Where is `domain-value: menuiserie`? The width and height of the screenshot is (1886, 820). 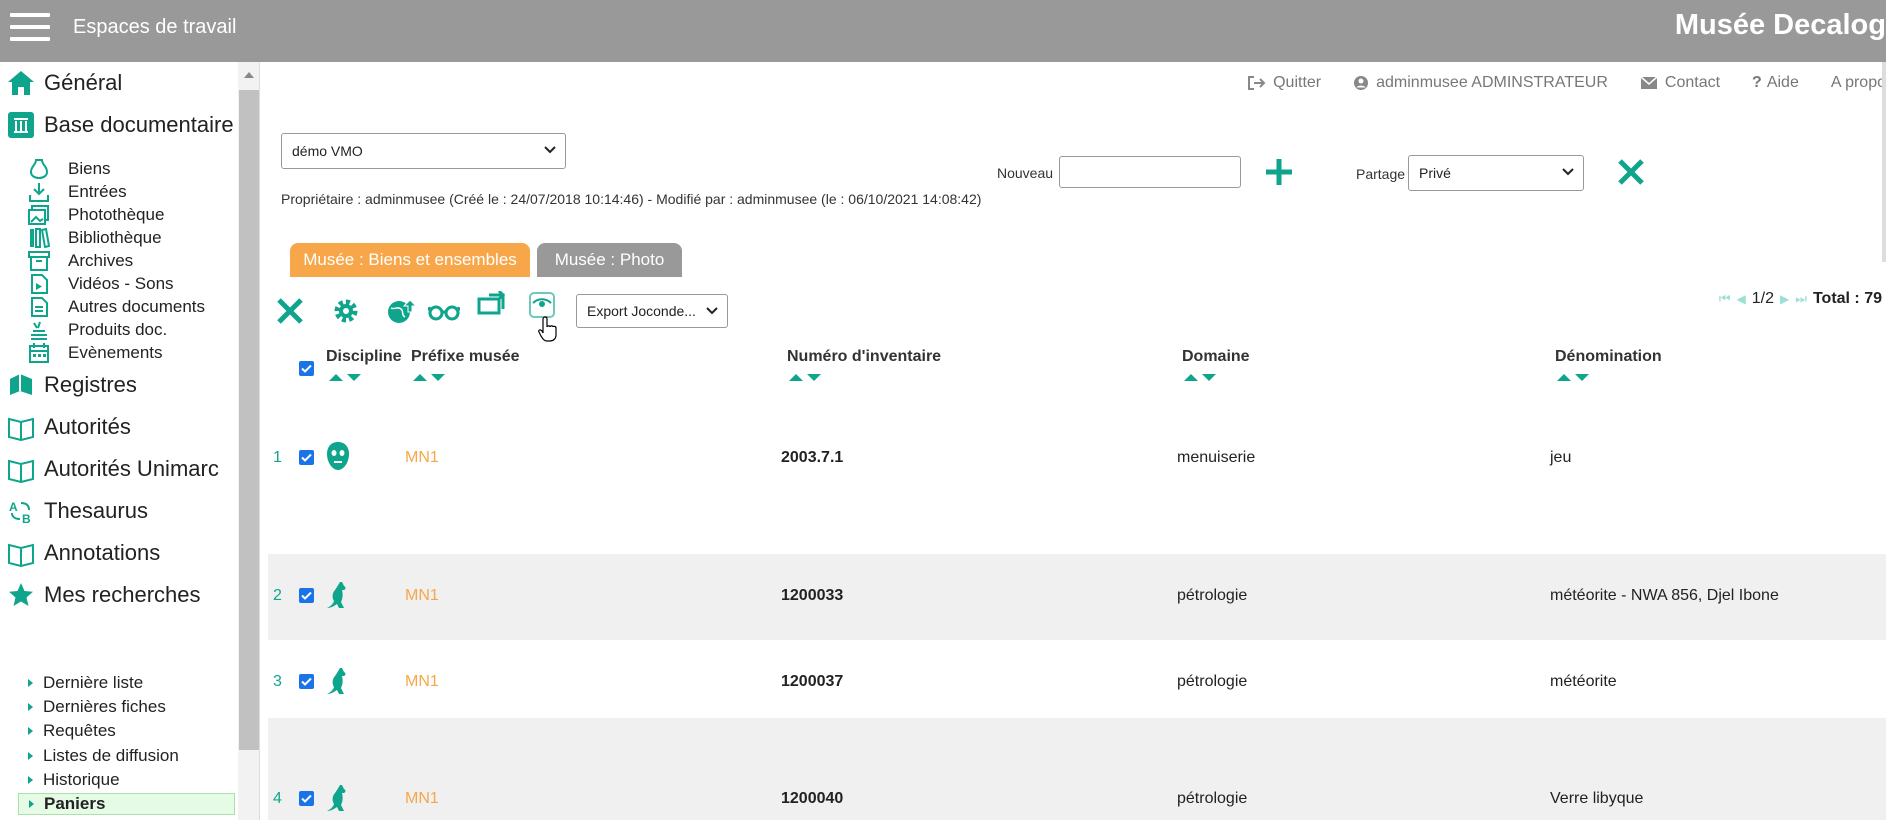
domain-value: menuiserie is located at coordinates (1216, 457).